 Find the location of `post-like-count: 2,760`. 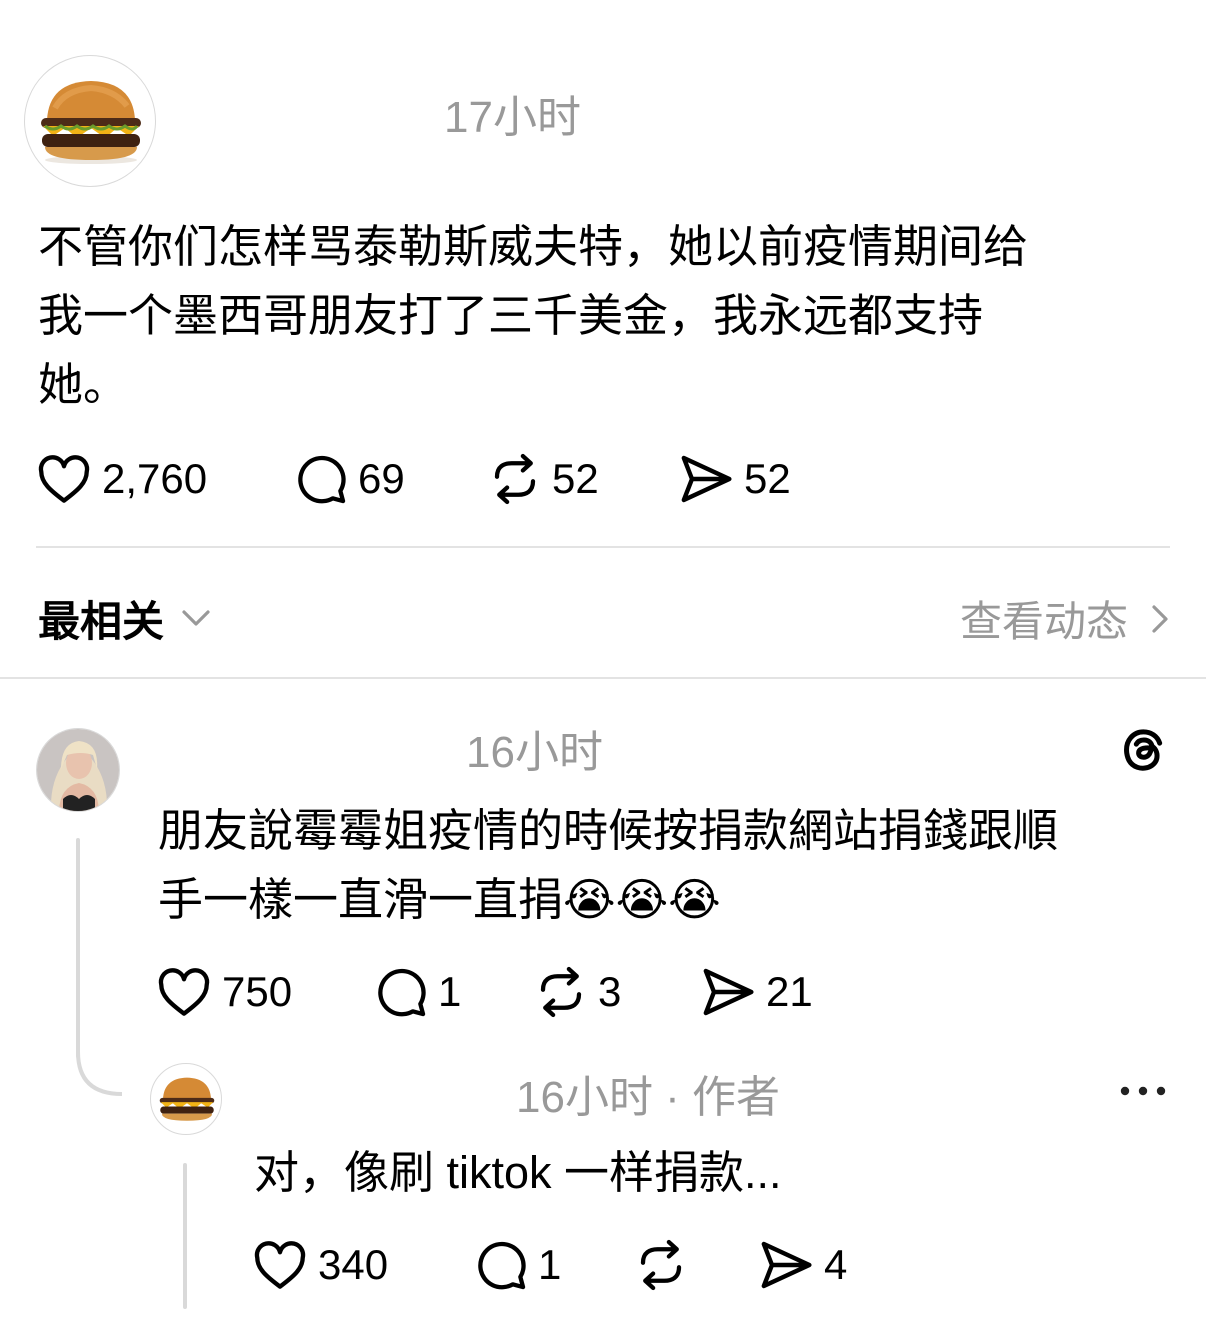

post-like-count: 2,760 is located at coordinates (155, 478).